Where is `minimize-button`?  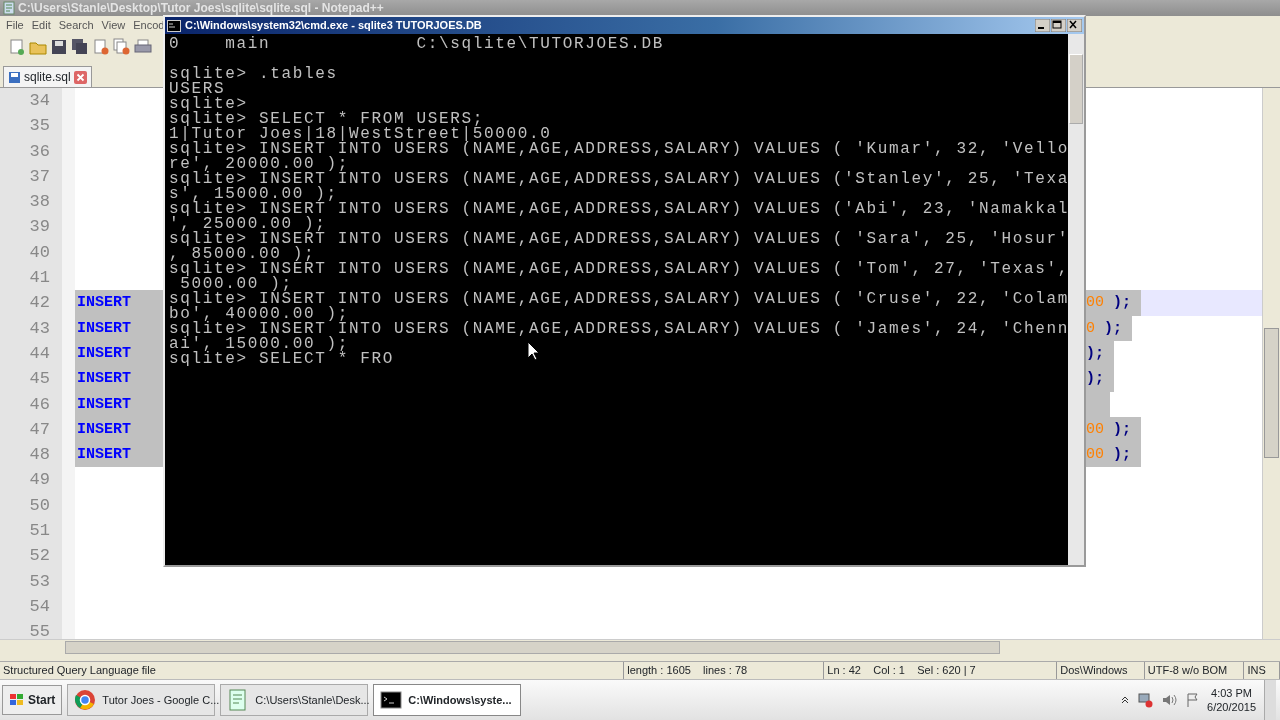
minimize-button is located at coordinates (1042, 25).